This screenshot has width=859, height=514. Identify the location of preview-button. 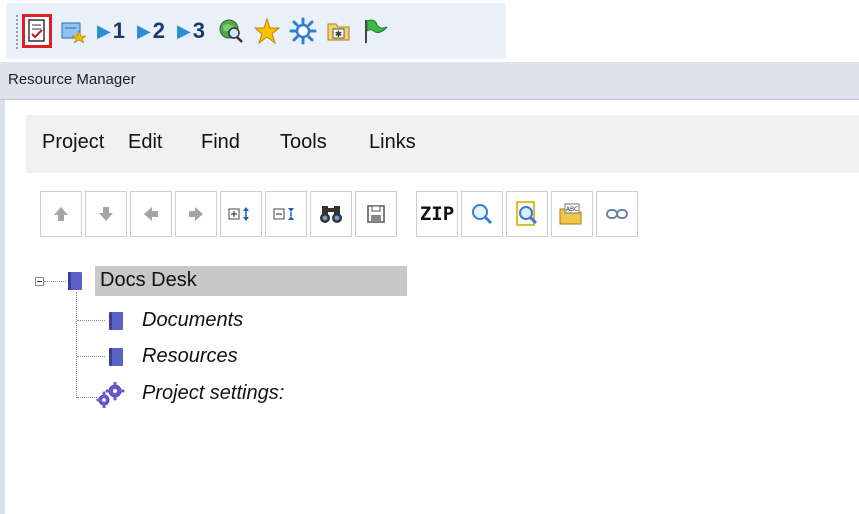
(527, 214).